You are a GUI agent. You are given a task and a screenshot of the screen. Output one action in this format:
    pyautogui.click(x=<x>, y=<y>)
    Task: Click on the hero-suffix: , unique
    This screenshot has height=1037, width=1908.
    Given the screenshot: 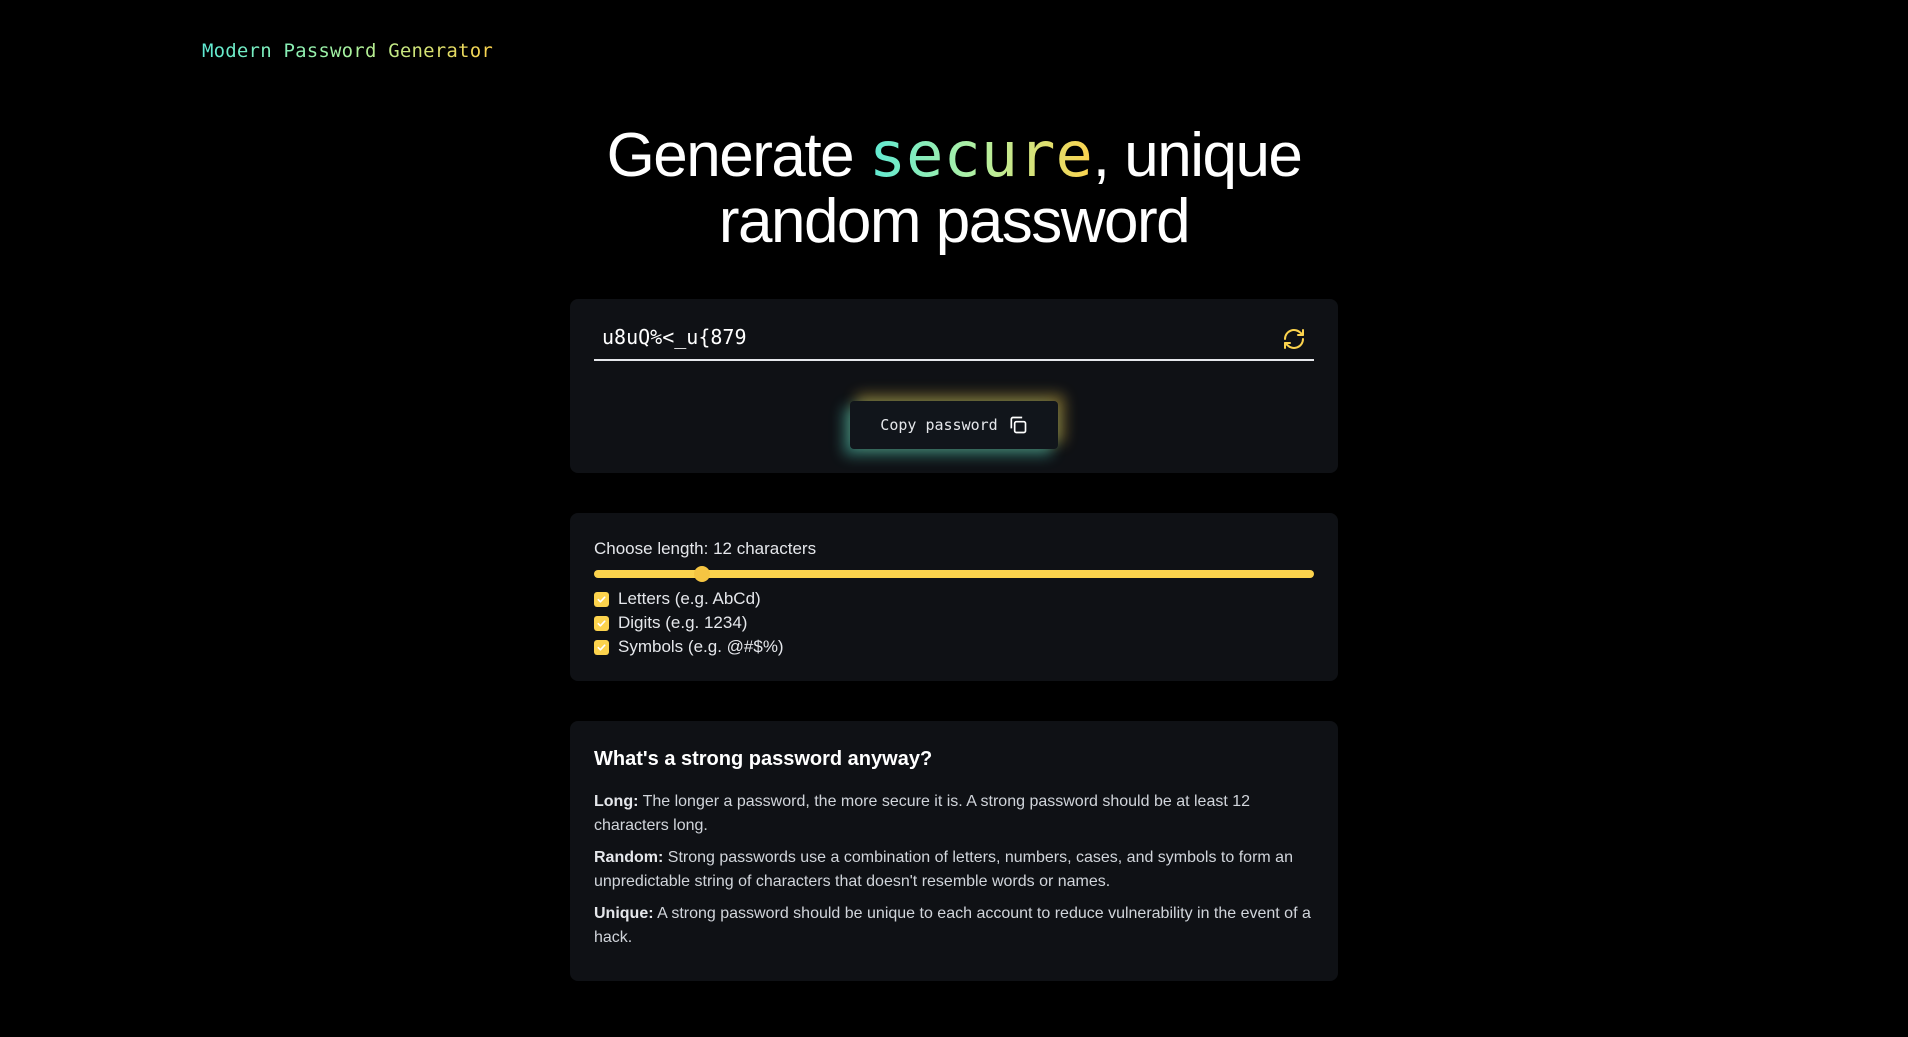 What is the action you would take?
    pyautogui.click(x=1197, y=155)
    